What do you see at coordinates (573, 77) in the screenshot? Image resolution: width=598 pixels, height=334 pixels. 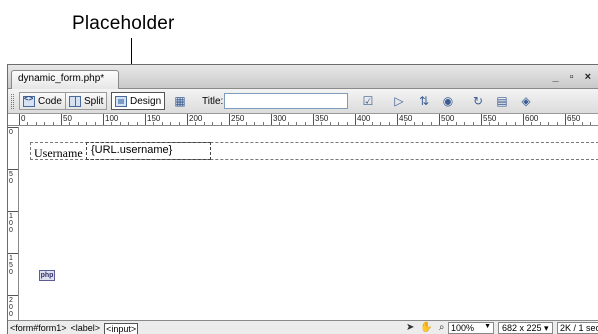 I see `window-controls: _ ▫ ×` at bounding box center [573, 77].